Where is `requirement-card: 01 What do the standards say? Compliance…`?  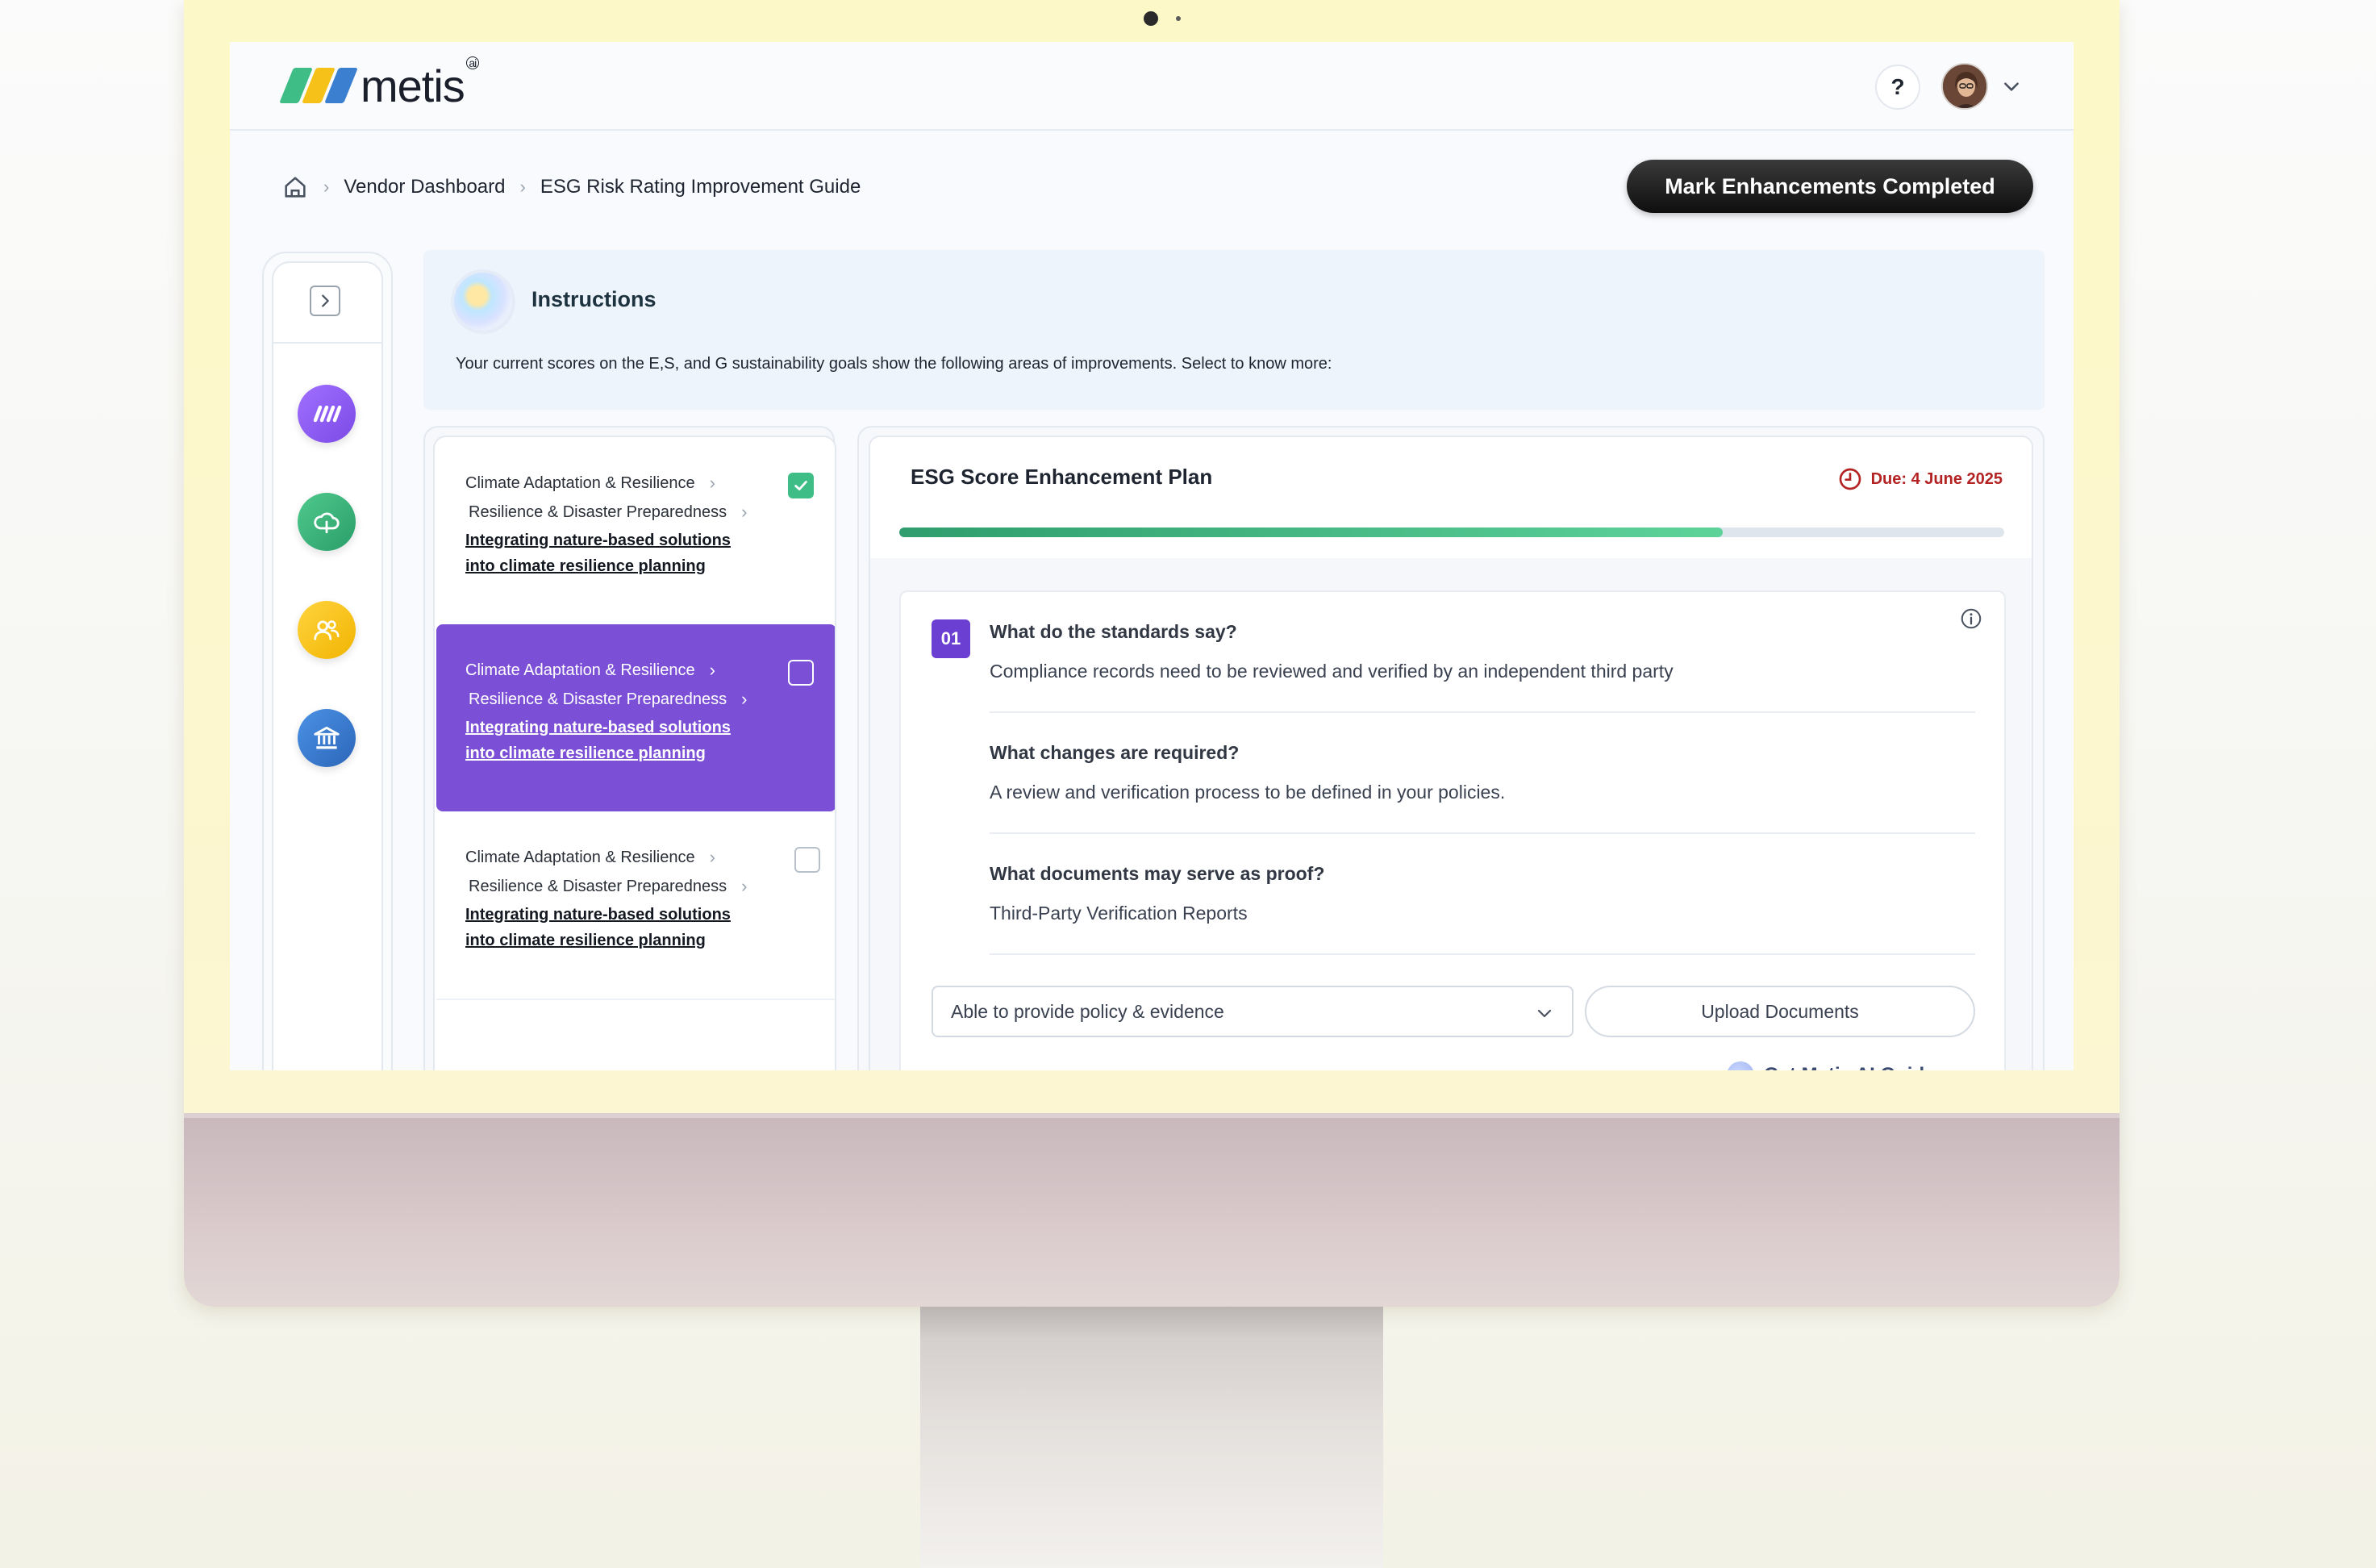
requirement-card: 01 What do the standards say? Compliance… is located at coordinates (1452, 830).